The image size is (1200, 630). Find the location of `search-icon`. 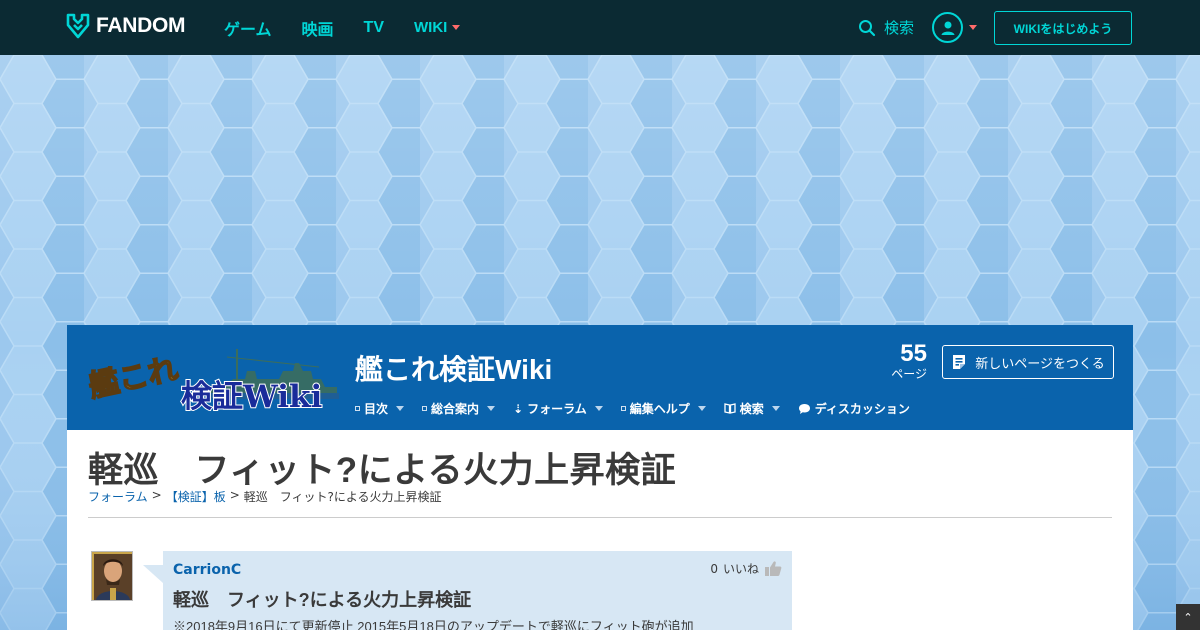

search-icon is located at coordinates (867, 27).